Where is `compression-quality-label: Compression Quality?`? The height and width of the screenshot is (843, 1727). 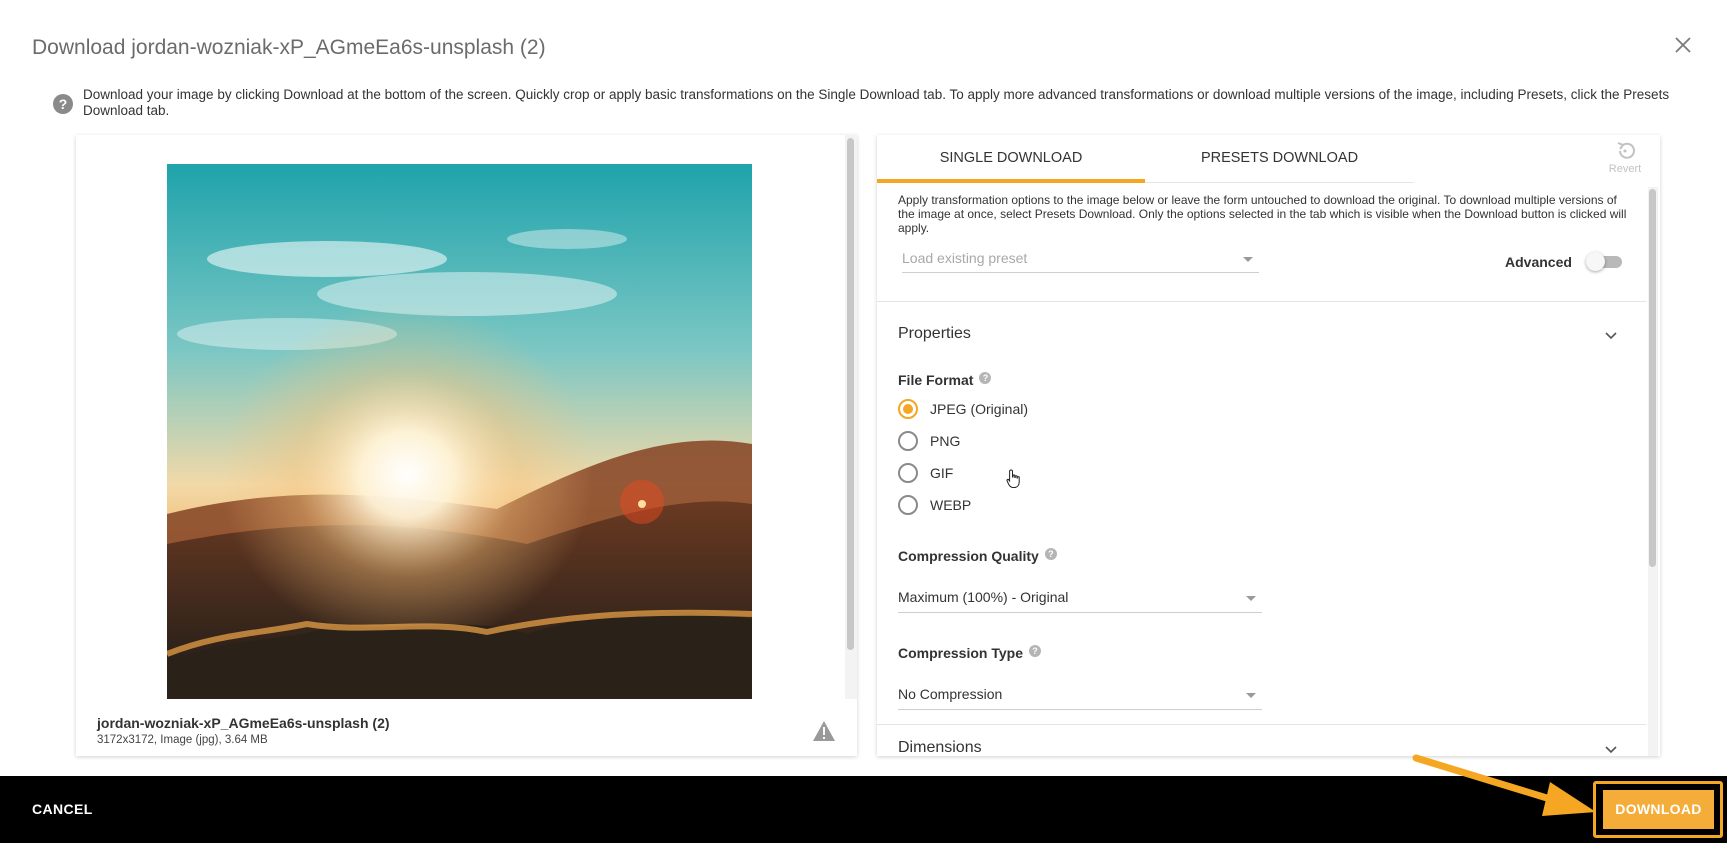
compression-quality-label: Compression Quality? is located at coordinates (977, 556).